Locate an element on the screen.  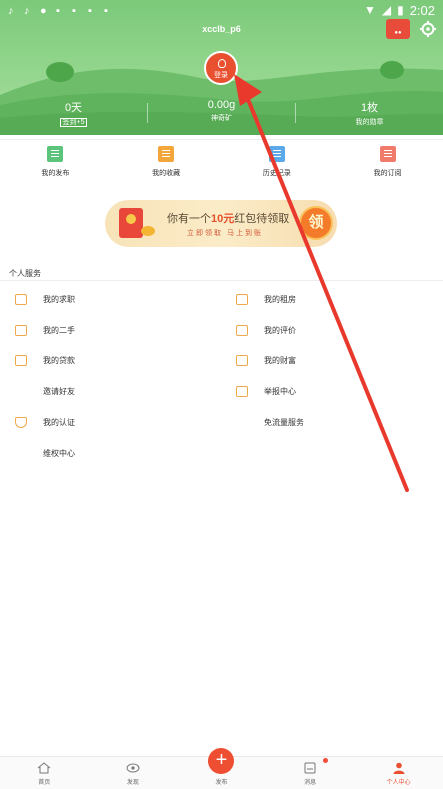
login-button: 登录 is located at coordinates (221, 68).